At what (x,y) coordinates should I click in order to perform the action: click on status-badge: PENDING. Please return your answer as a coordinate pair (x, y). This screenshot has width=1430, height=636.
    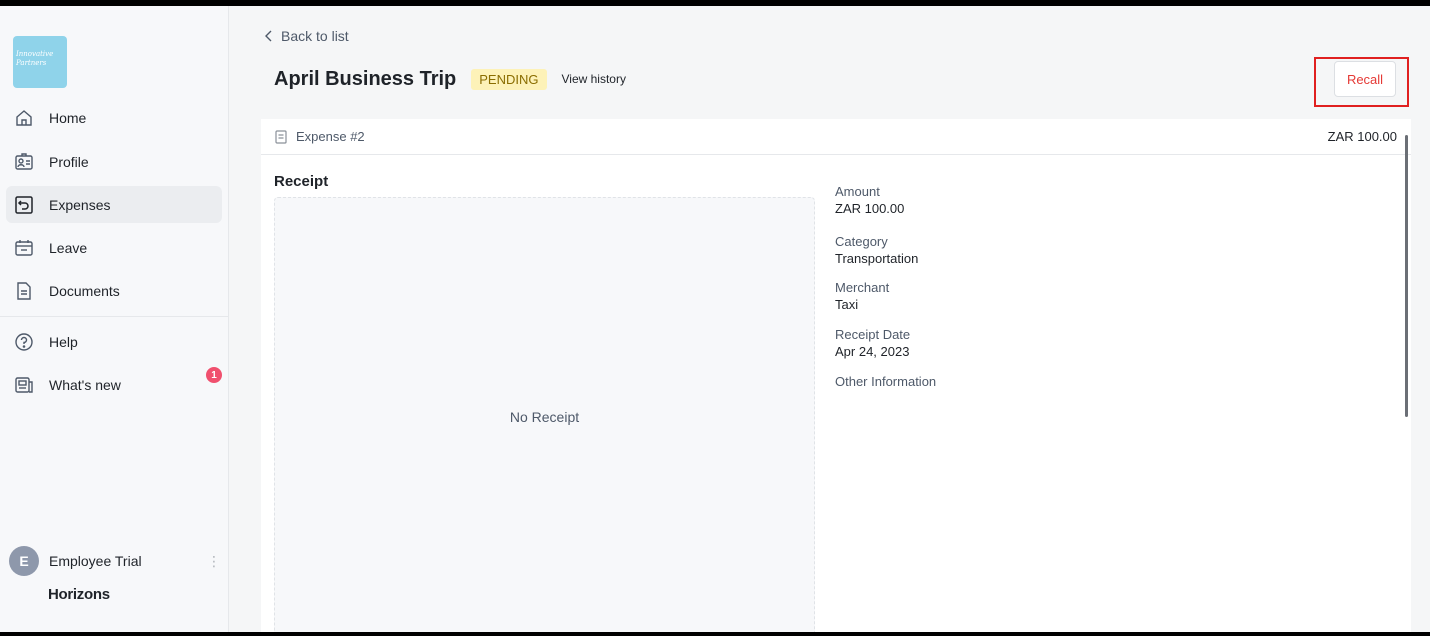
    Looking at the image, I should click on (509, 79).